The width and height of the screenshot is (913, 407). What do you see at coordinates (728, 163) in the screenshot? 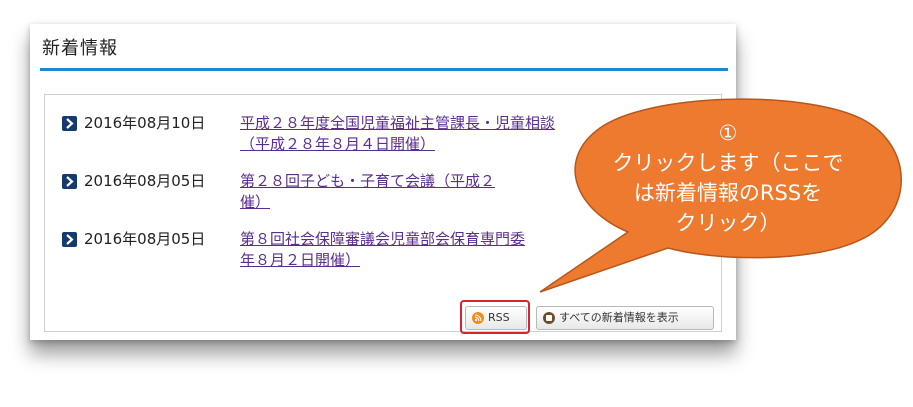
I see `callout-line: クリックします（ここで` at bounding box center [728, 163].